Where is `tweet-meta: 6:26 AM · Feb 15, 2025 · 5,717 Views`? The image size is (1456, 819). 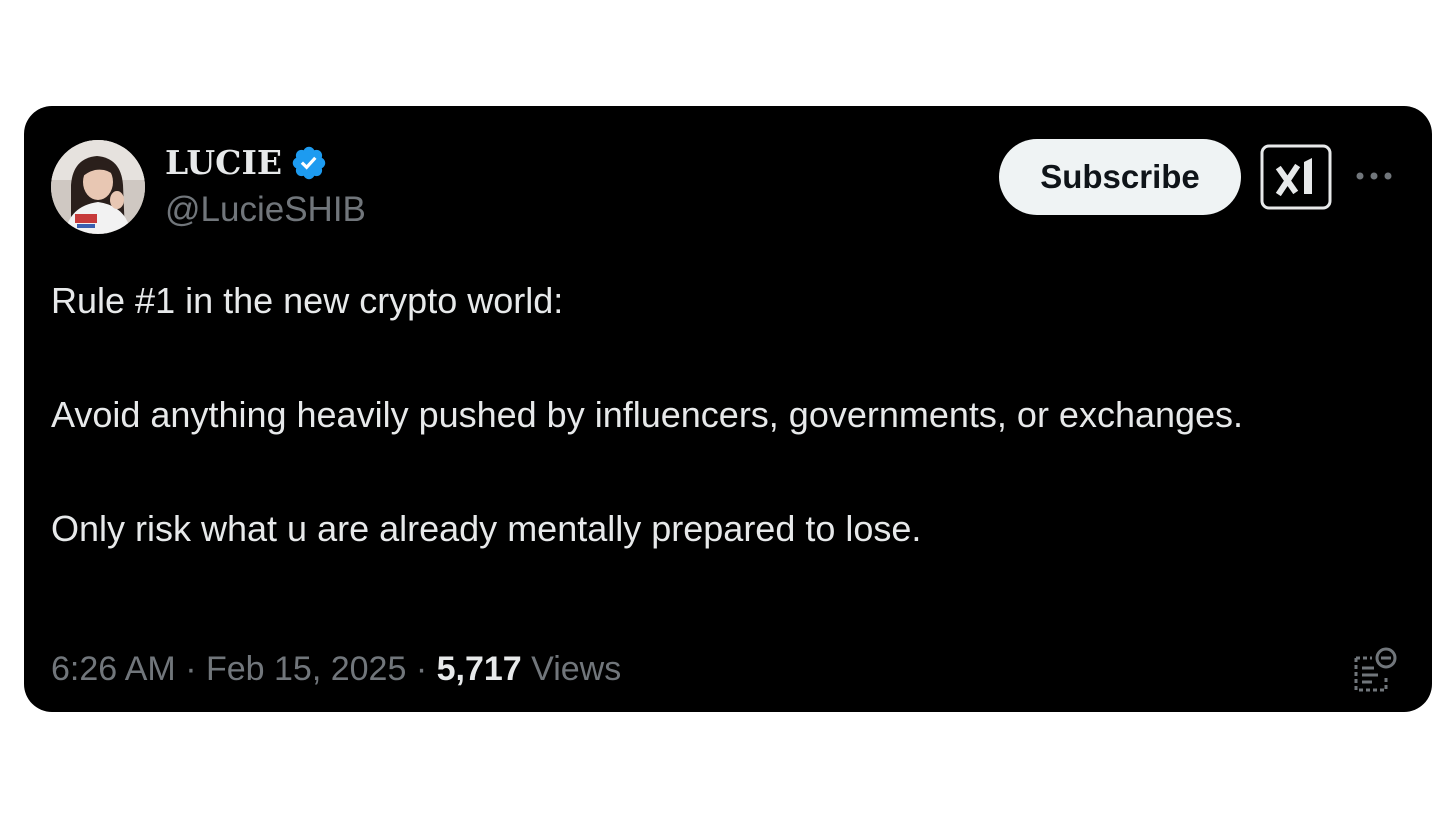 tweet-meta: 6:26 AM · Feb 15, 2025 · 5,717 Views is located at coordinates (336, 669).